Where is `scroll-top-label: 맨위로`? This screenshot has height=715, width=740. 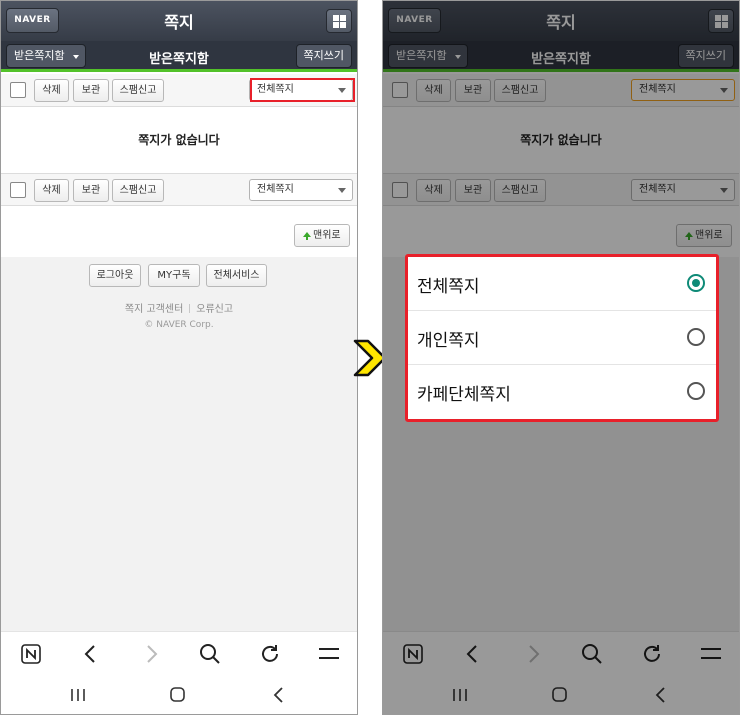
scroll-top-label: 맨위로 is located at coordinates (327, 235).